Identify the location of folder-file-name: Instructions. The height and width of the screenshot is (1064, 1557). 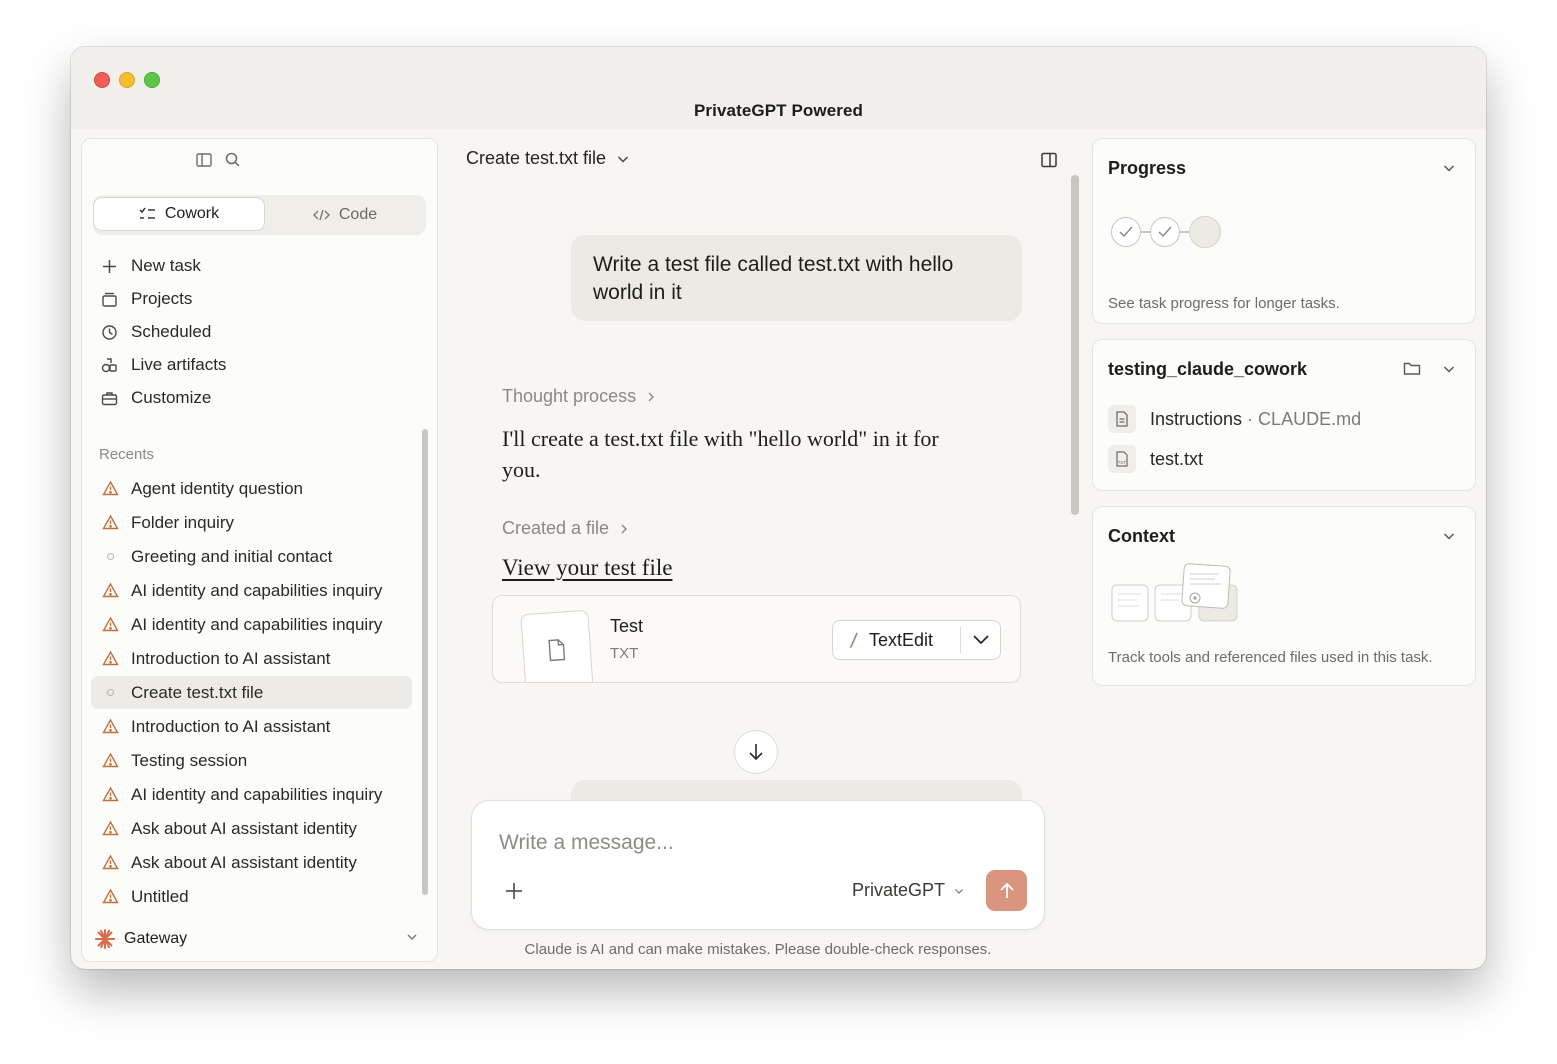
(1196, 418).